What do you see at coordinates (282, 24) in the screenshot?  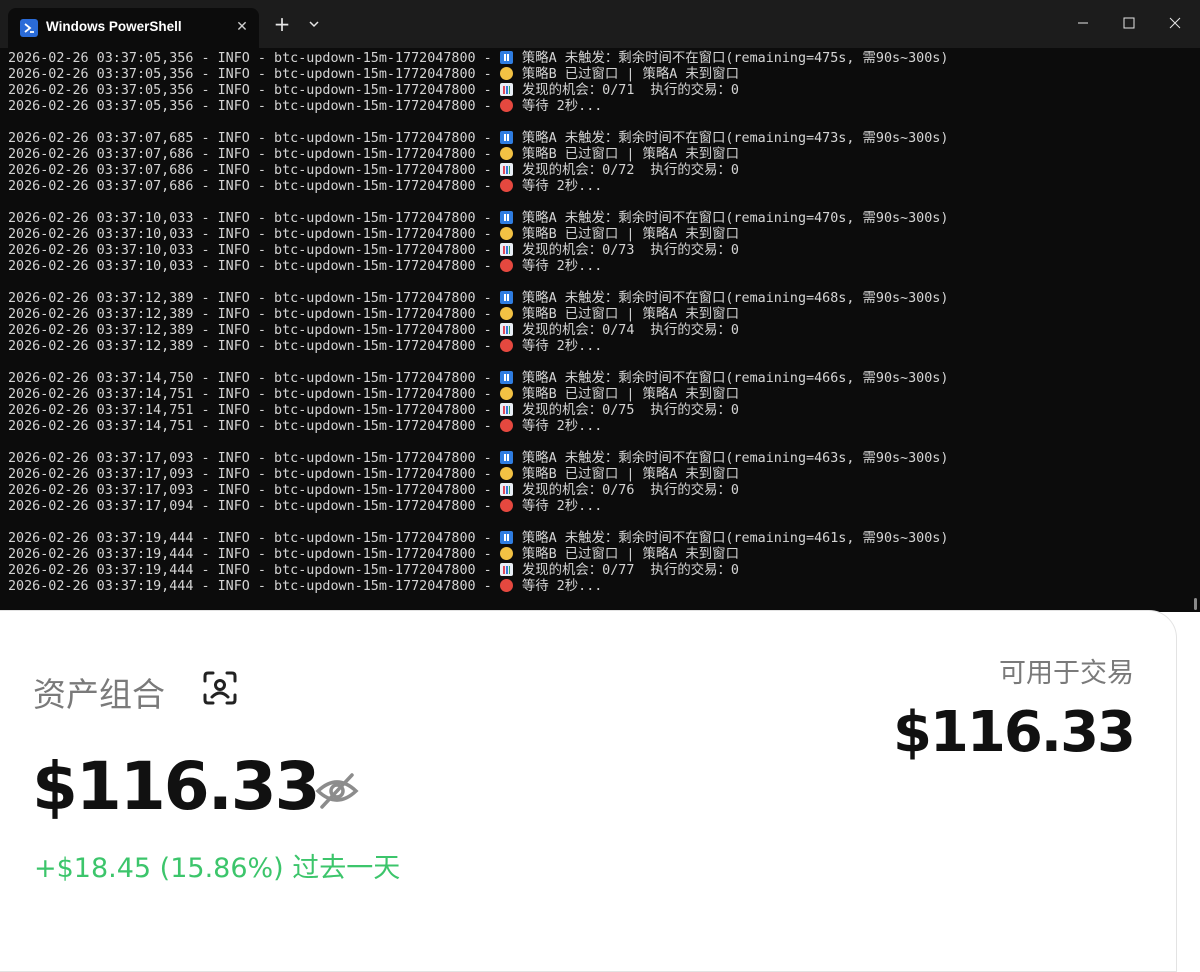 I see `plus-icon: +` at bounding box center [282, 24].